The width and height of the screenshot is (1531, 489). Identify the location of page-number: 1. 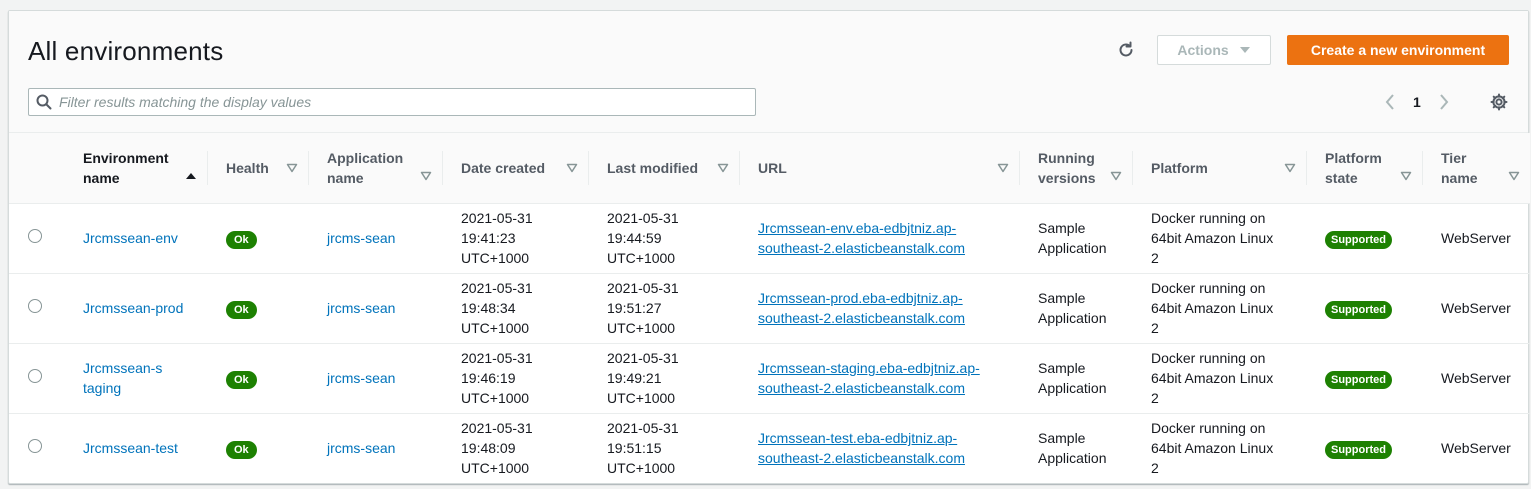
(1417, 102).